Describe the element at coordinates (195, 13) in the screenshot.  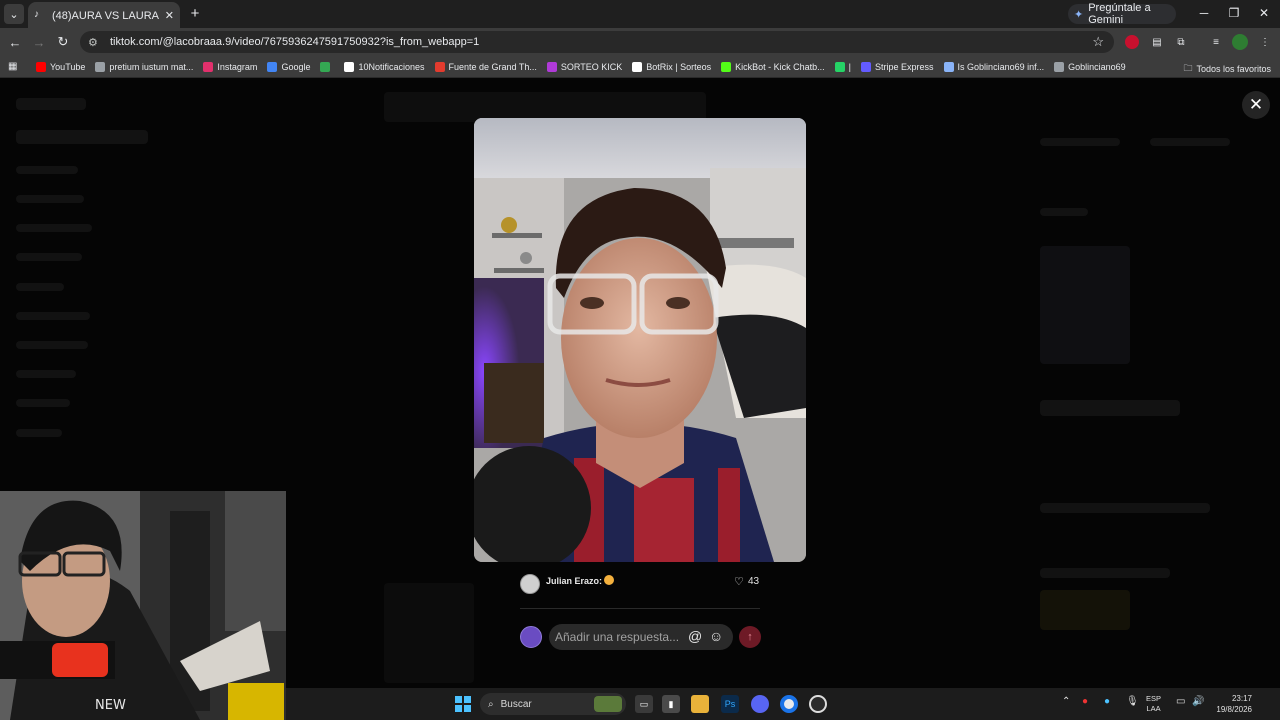
I see `new-tab-button: +` at that location.